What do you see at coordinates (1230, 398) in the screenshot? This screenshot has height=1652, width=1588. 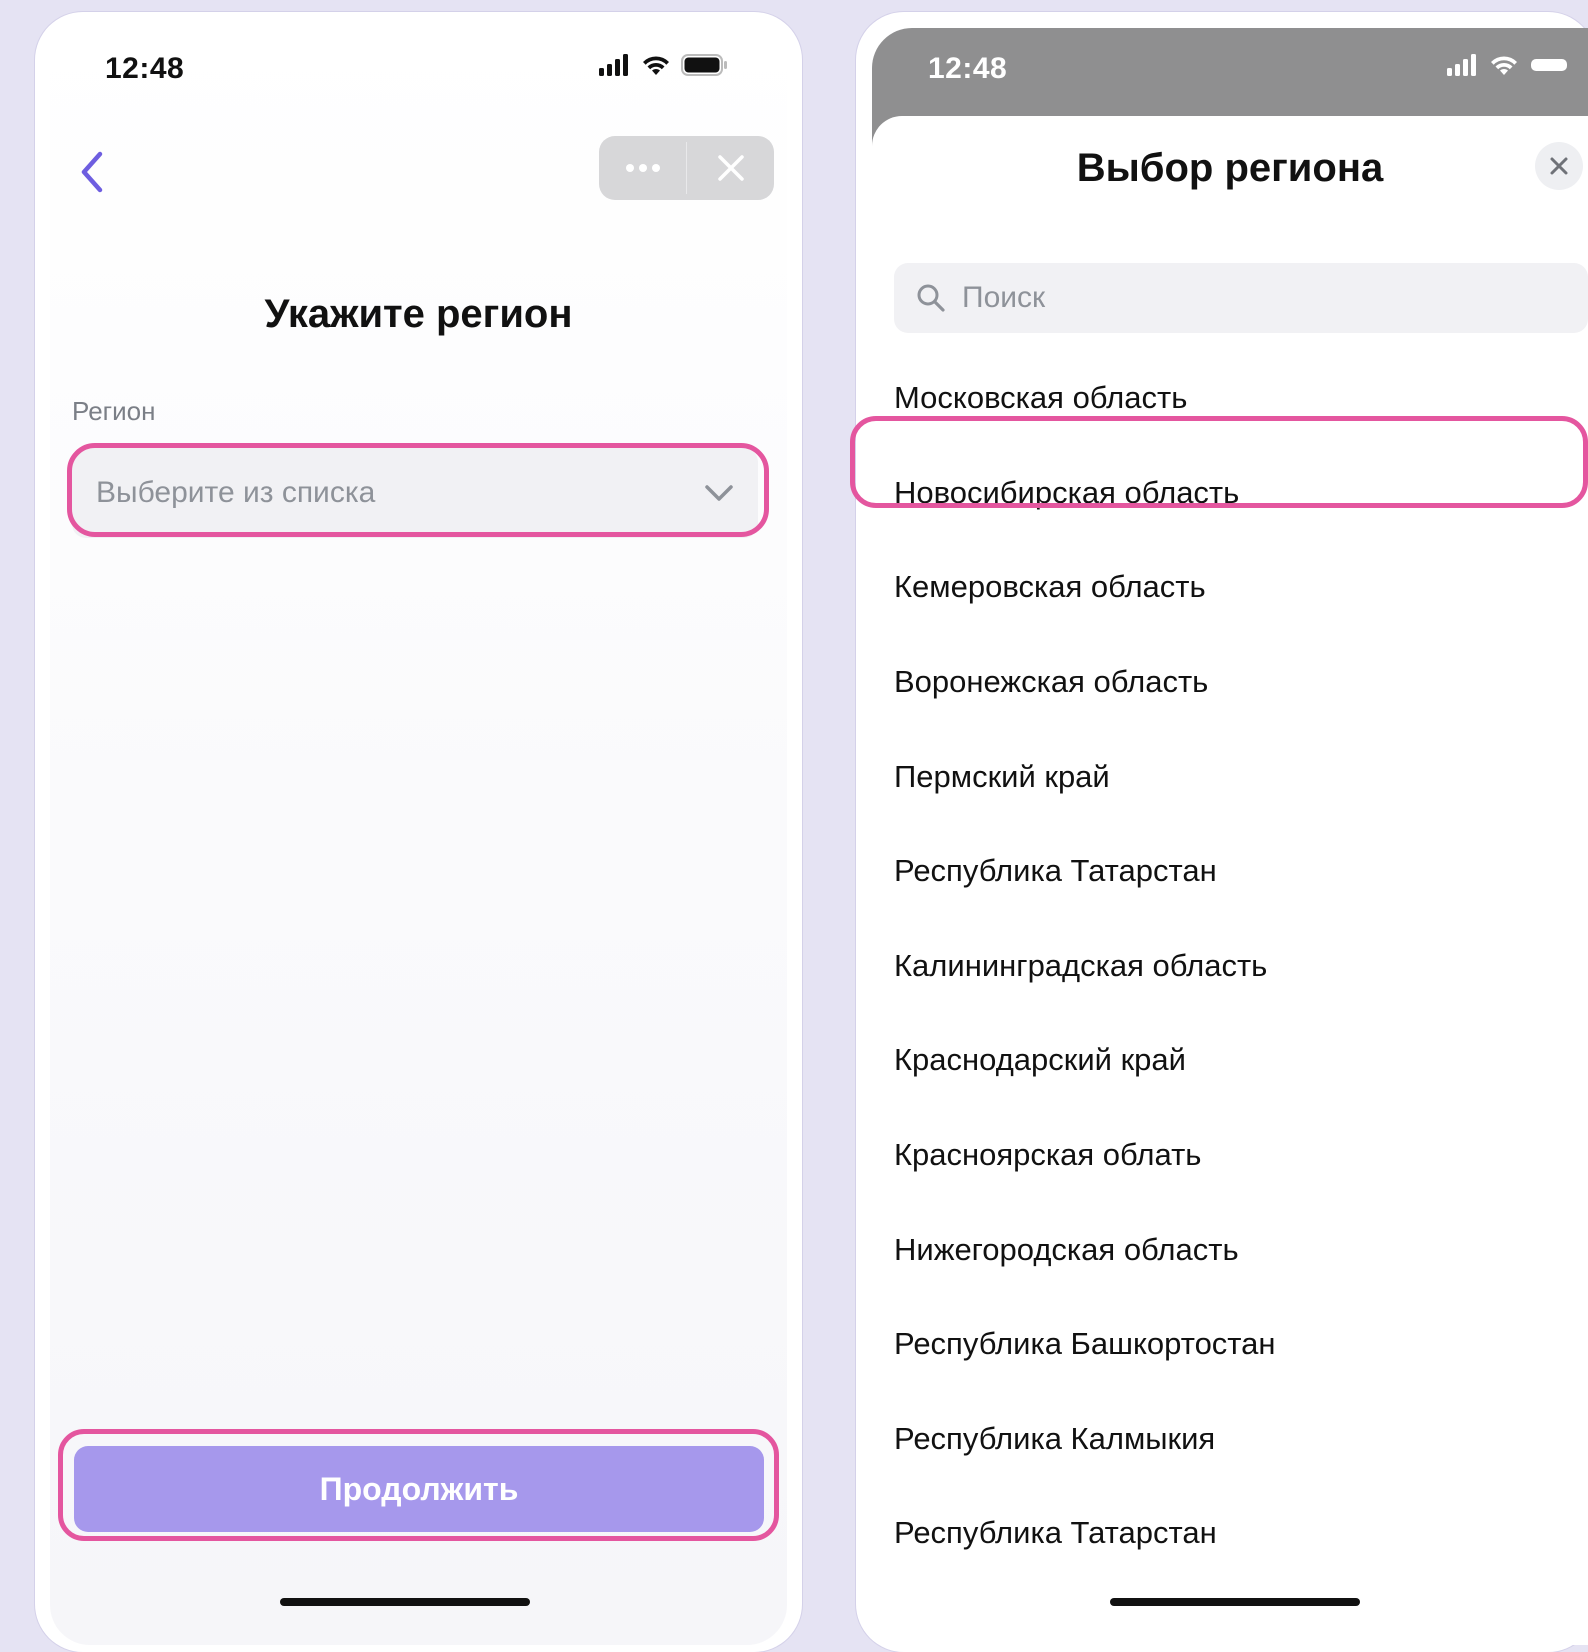 I see `region-item: Московская область` at bounding box center [1230, 398].